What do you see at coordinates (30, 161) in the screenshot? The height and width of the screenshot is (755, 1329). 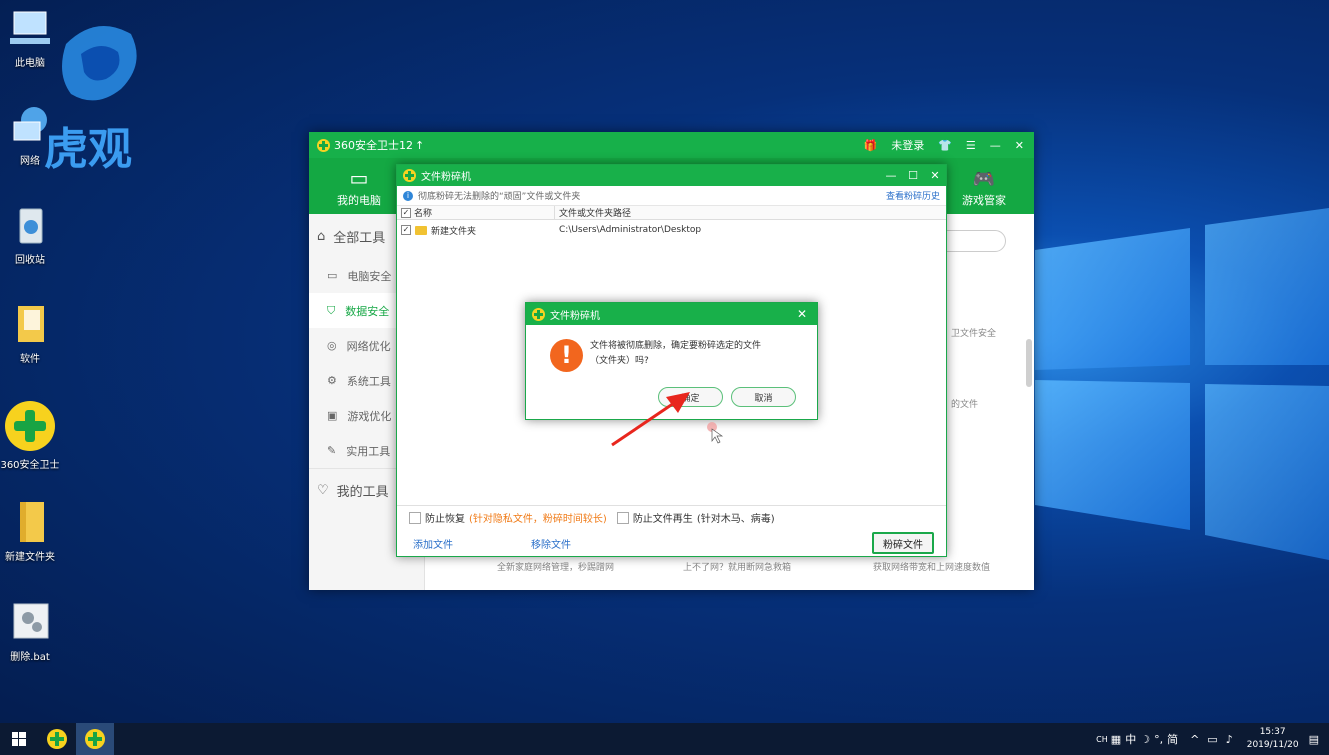 I see `desktop-icon-label: 网络` at bounding box center [30, 161].